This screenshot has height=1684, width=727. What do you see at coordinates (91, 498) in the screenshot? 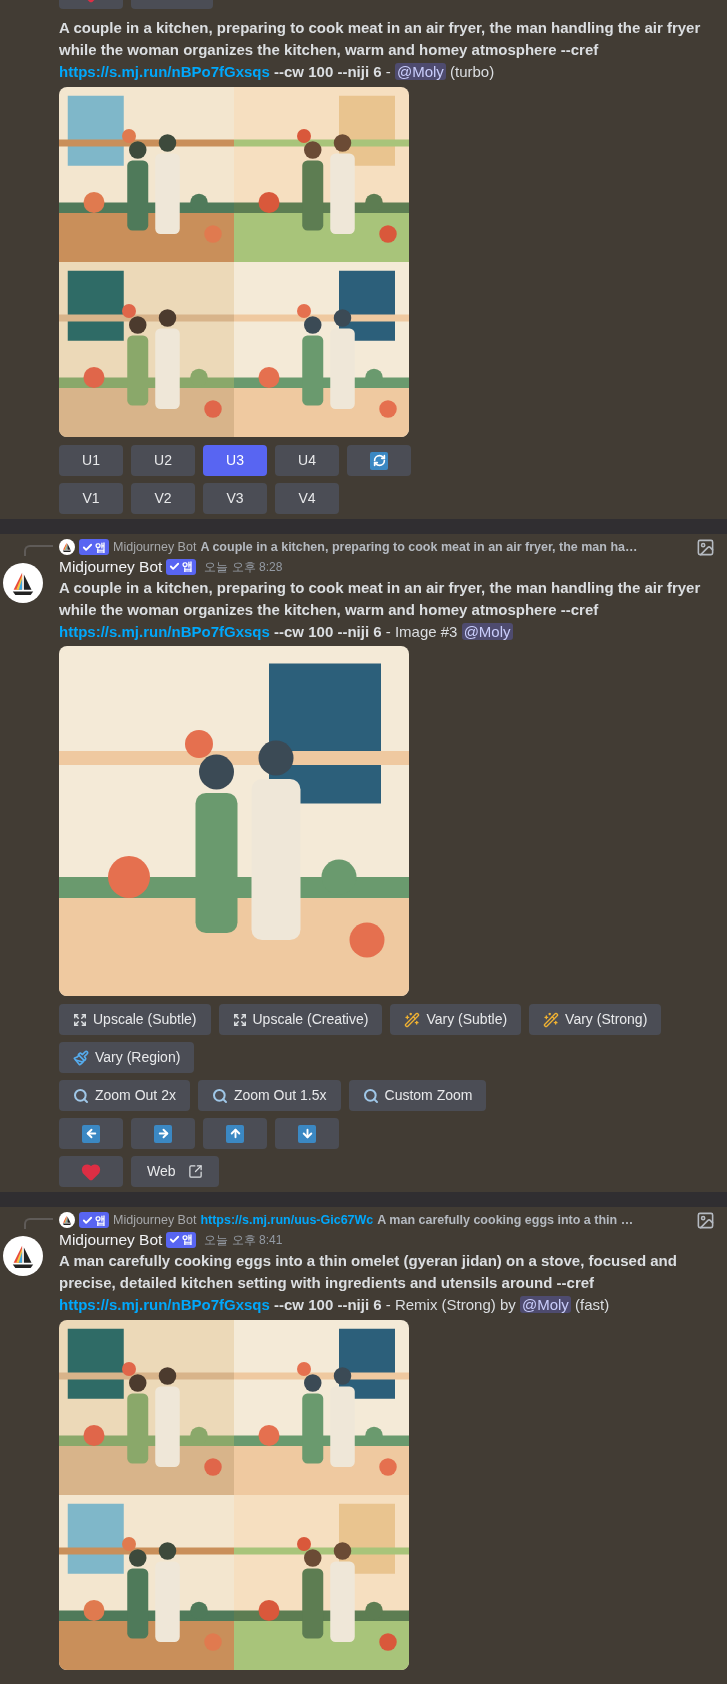
I see `action-button: V1` at bounding box center [91, 498].